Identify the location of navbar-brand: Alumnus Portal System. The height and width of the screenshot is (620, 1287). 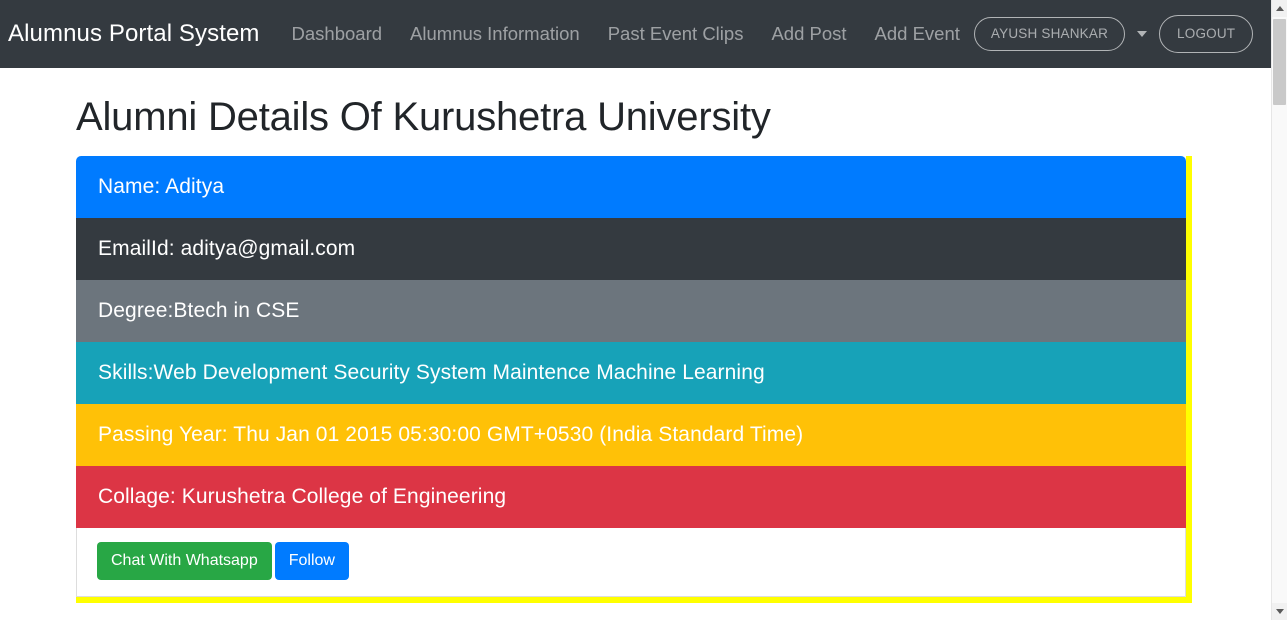
(143, 34).